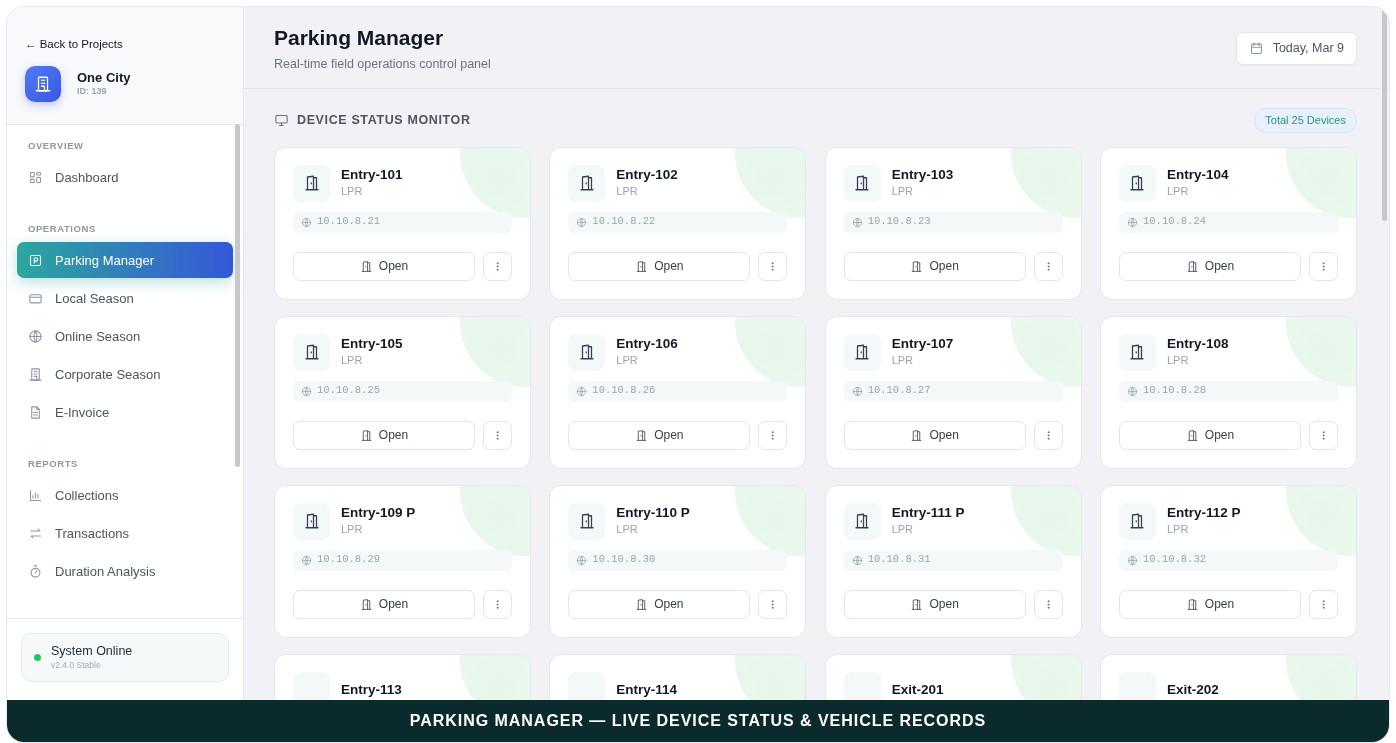 The width and height of the screenshot is (1396, 743). What do you see at coordinates (953, 560) in the screenshot?
I see `ip-address: 10.10.8.31` at bounding box center [953, 560].